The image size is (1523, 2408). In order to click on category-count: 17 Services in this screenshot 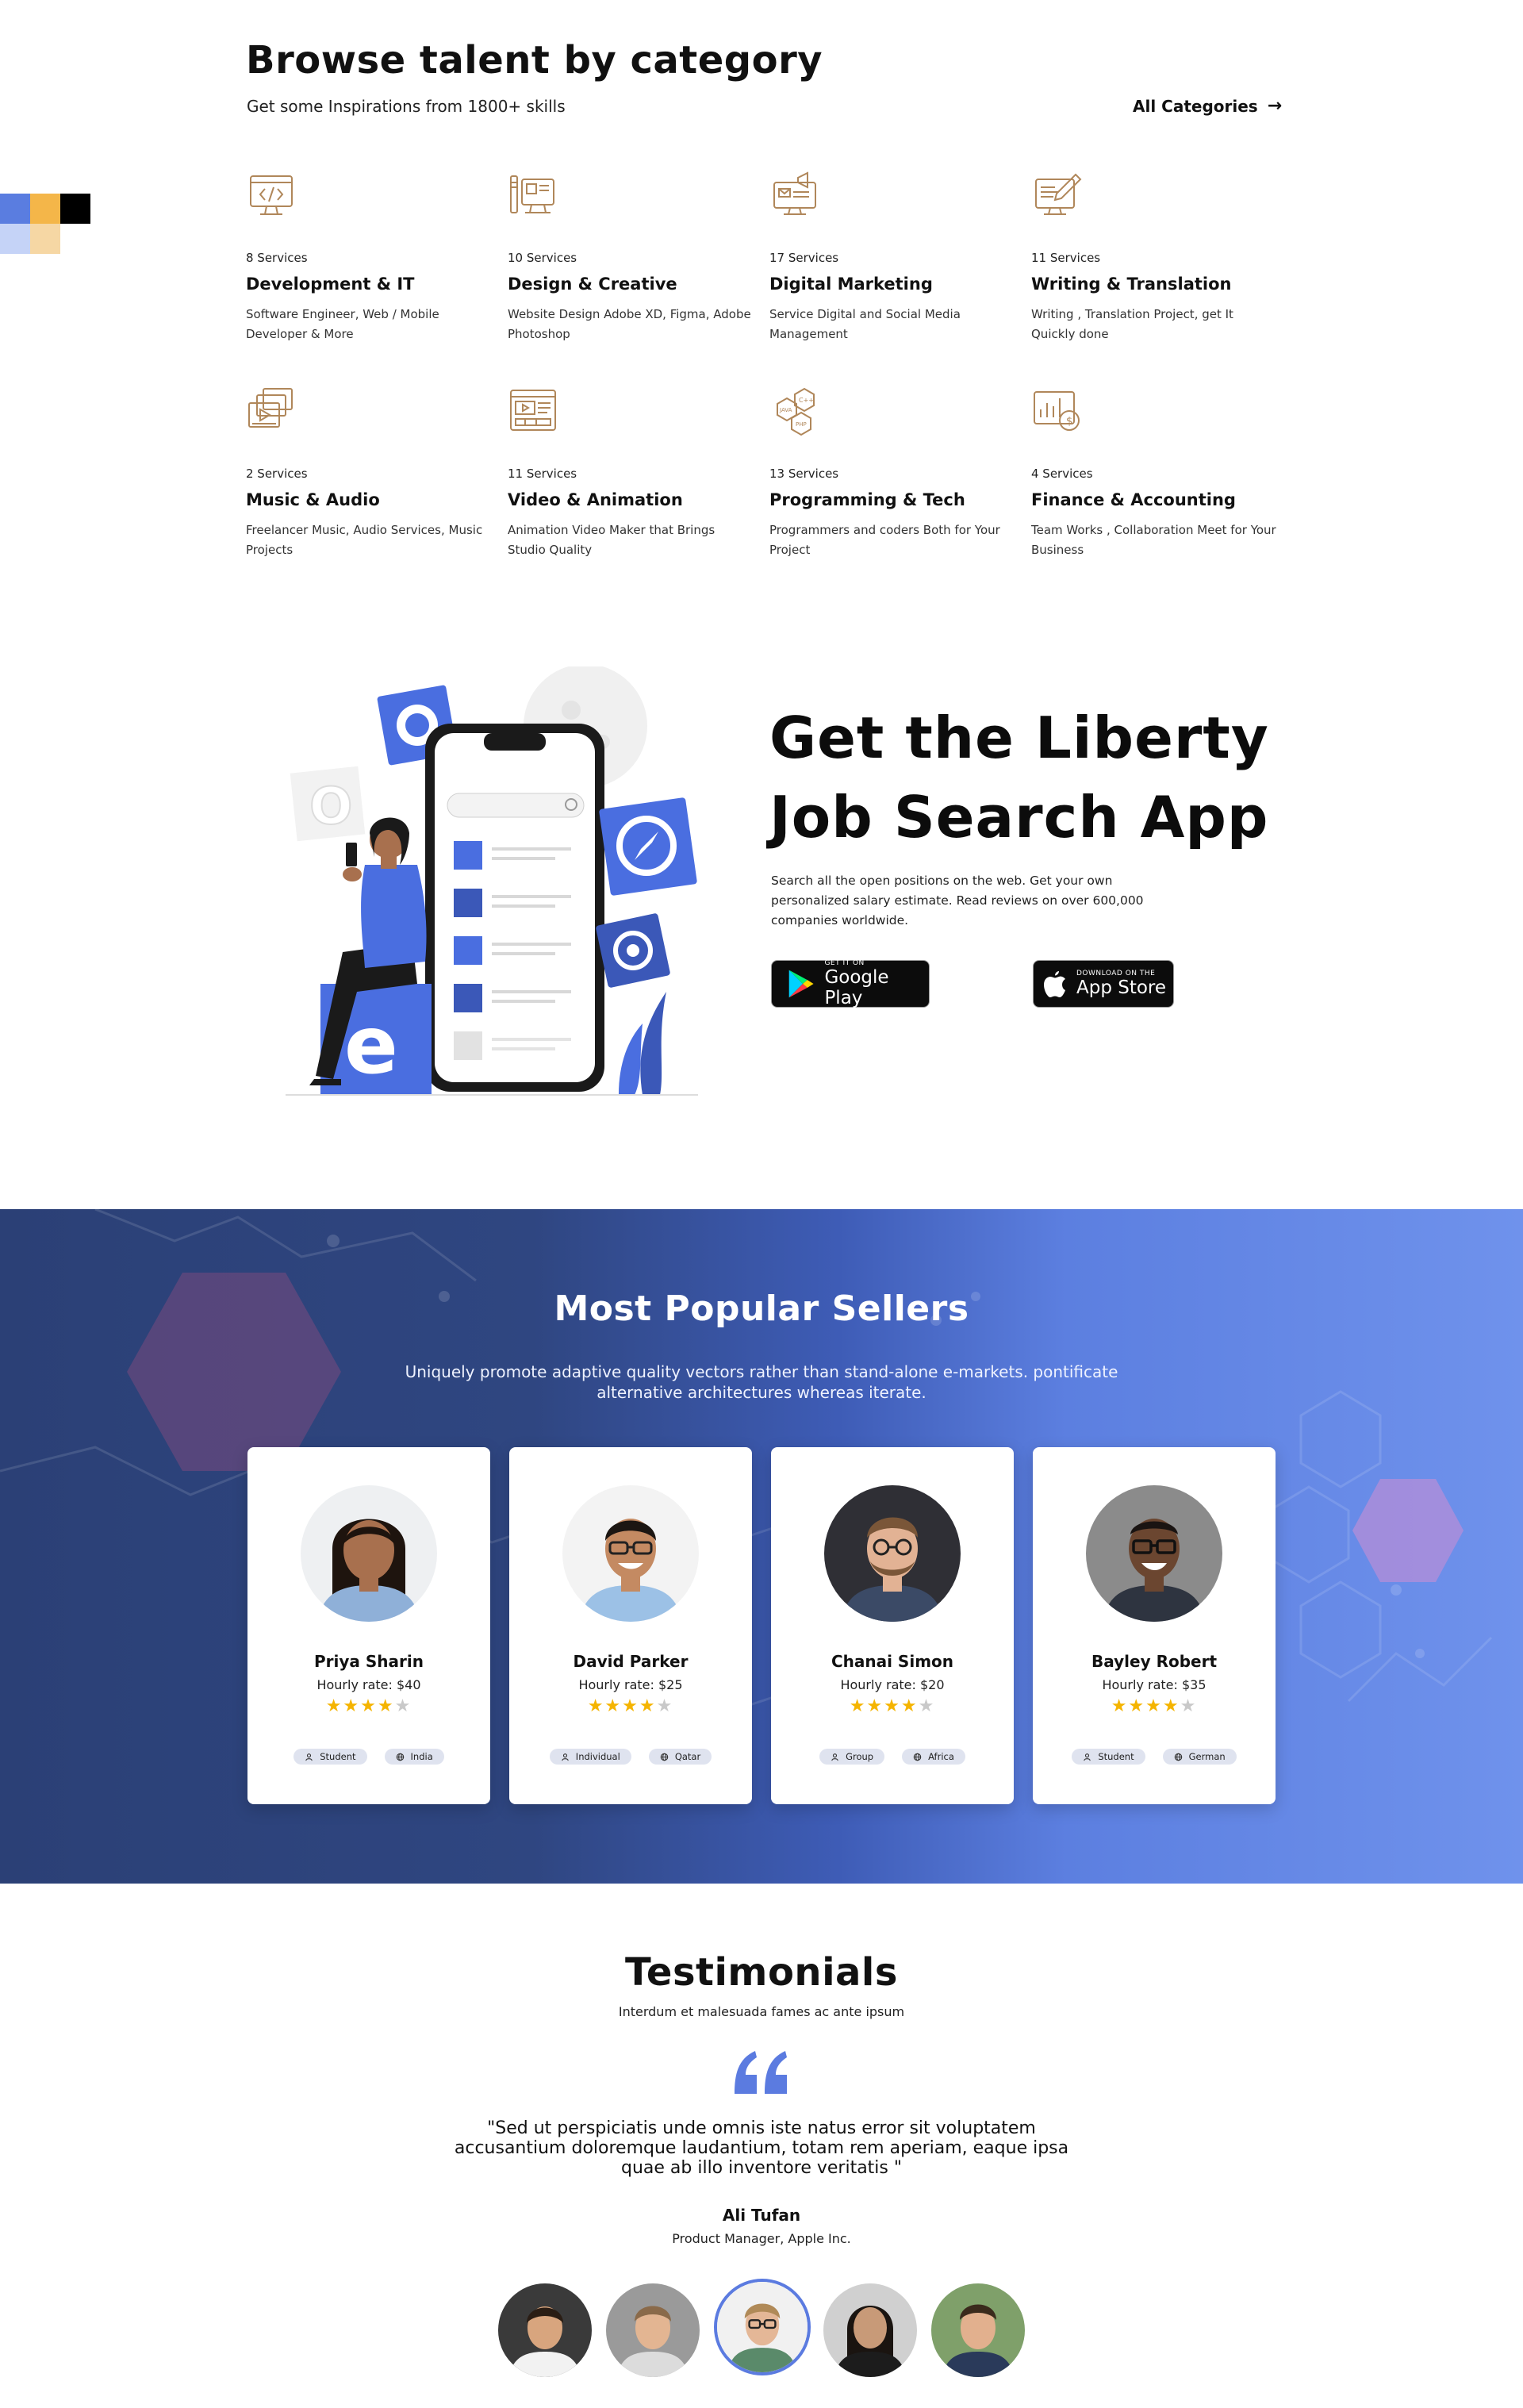, I will do `click(804, 258)`.